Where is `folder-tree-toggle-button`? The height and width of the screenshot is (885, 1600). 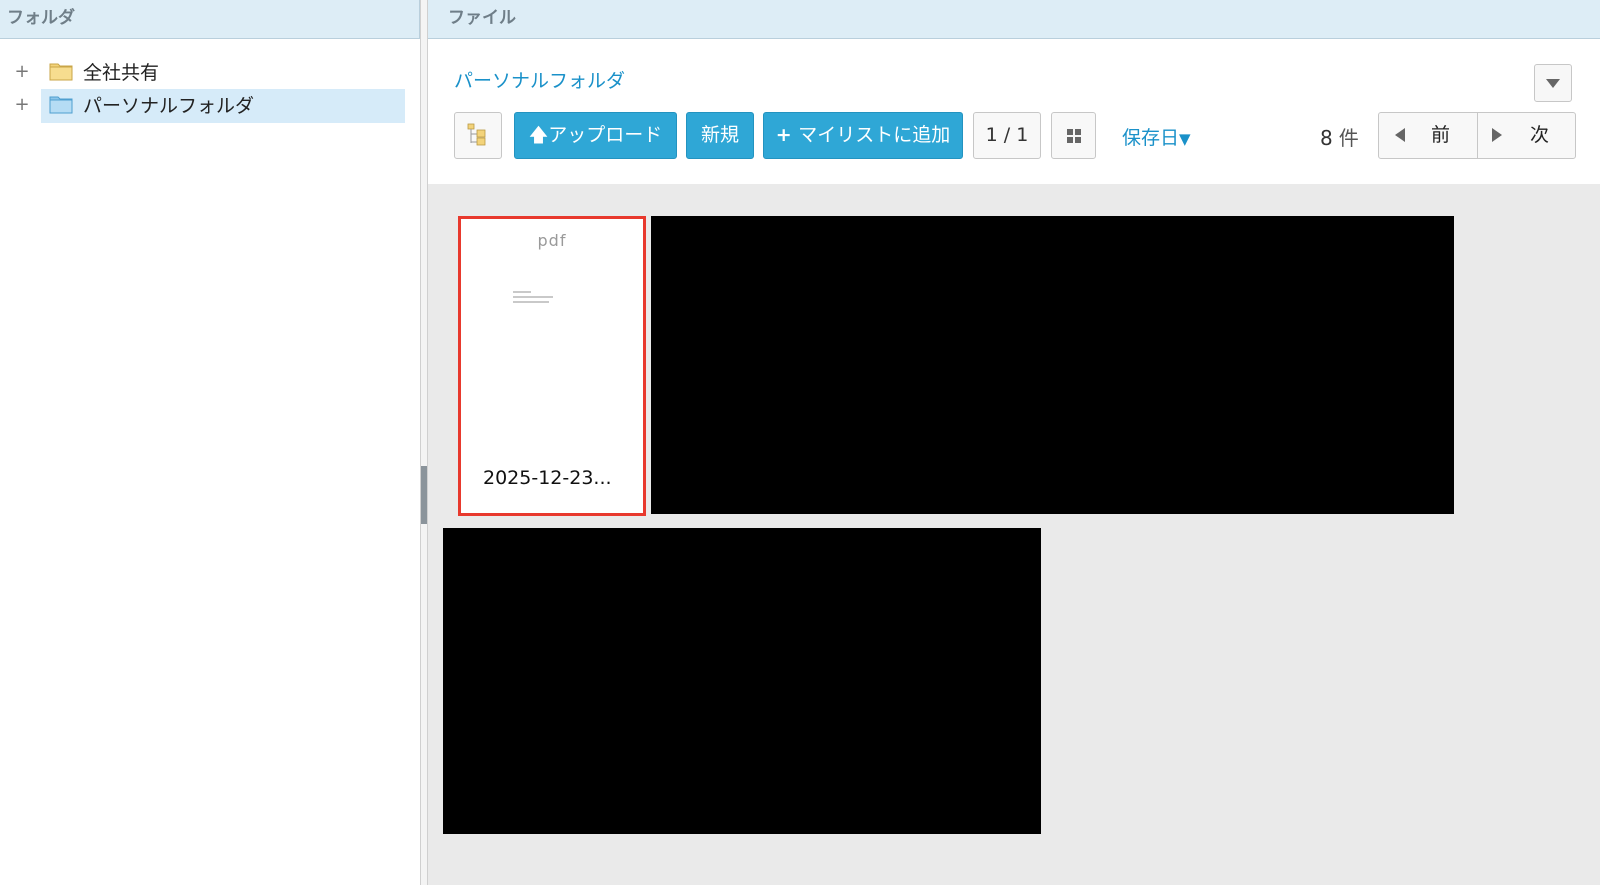 folder-tree-toggle-button is located at coordinates (478, 135).